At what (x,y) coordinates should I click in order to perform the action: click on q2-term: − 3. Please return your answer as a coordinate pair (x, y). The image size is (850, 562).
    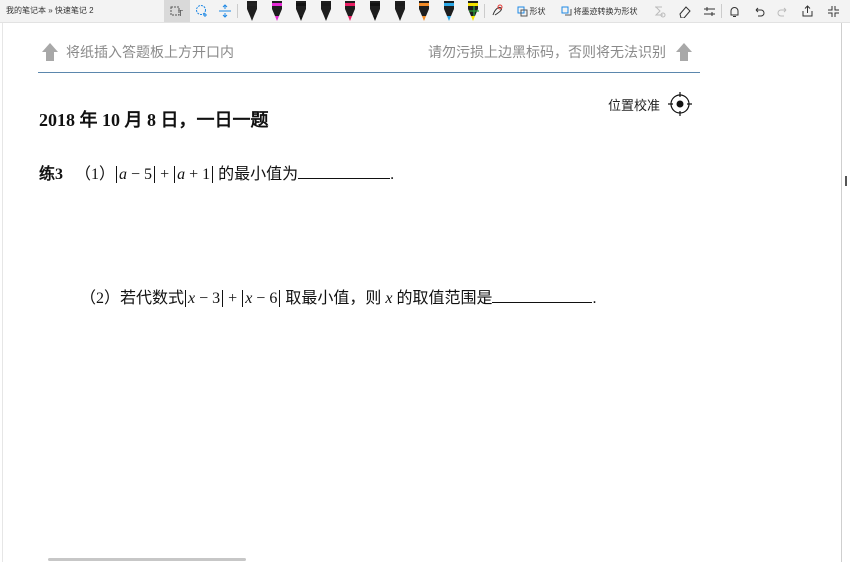
    Looking at the image, I should click on (208, 298).